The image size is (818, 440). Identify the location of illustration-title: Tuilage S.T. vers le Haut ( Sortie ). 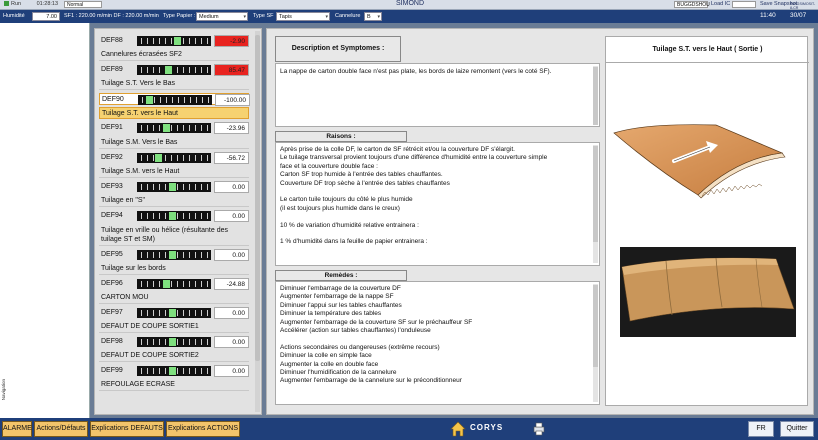
(707, 50).